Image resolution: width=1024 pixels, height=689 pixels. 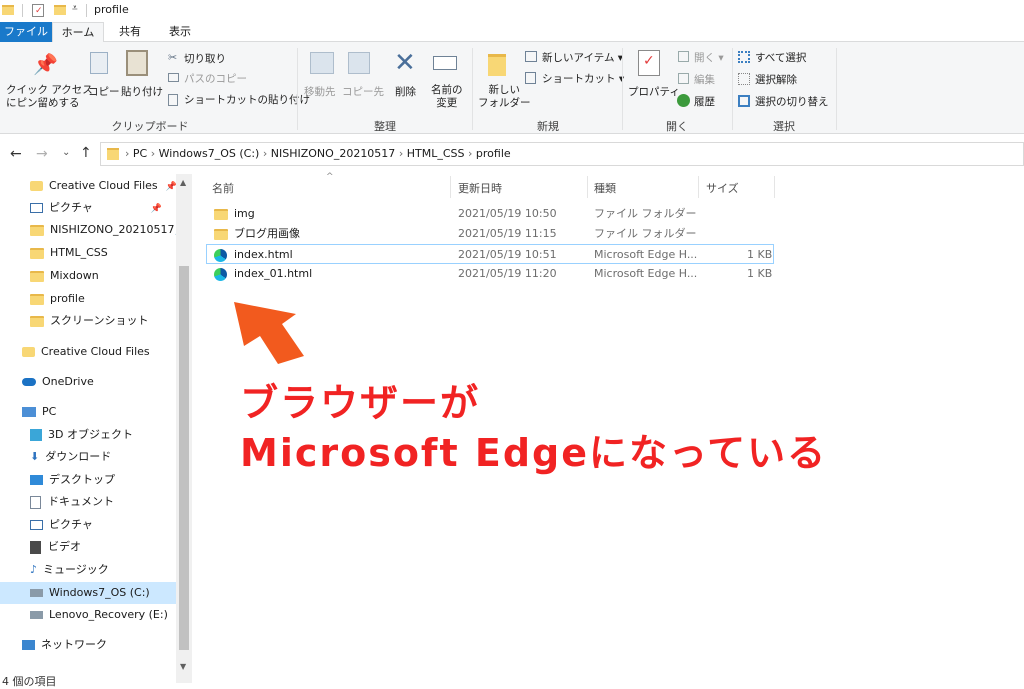 What do you see at coordinates (273, 273) in the screenshot?
I see `file-name: index_01.html` at bounding box center [273, 273].